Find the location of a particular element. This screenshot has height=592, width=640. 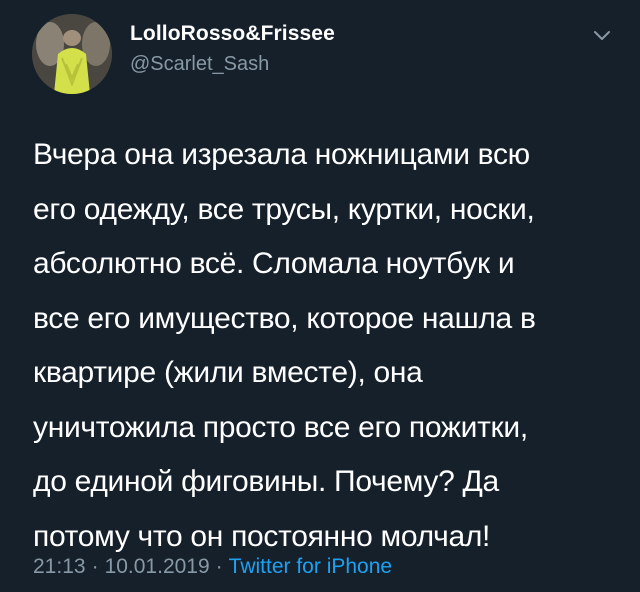

chevron-down-icon is located at coordinates (602, 36).